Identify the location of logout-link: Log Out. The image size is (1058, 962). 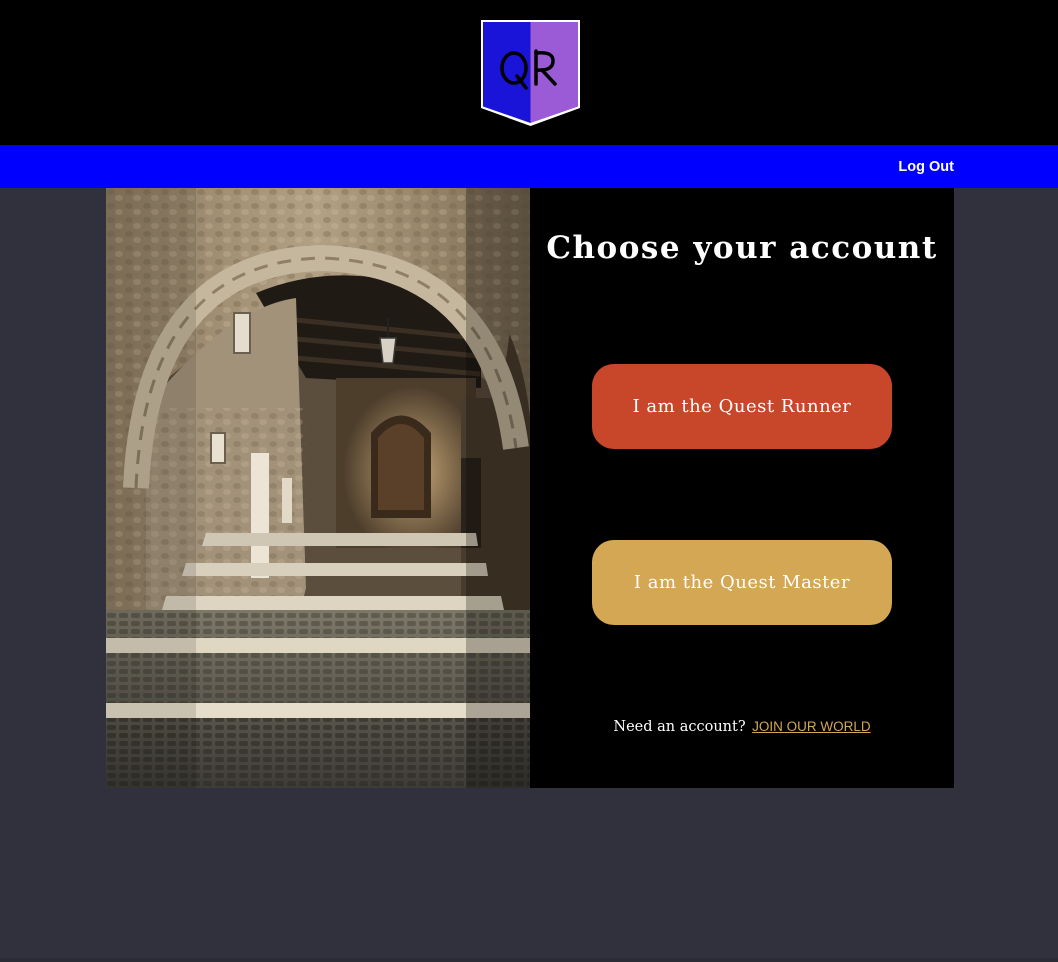
(926, 166).